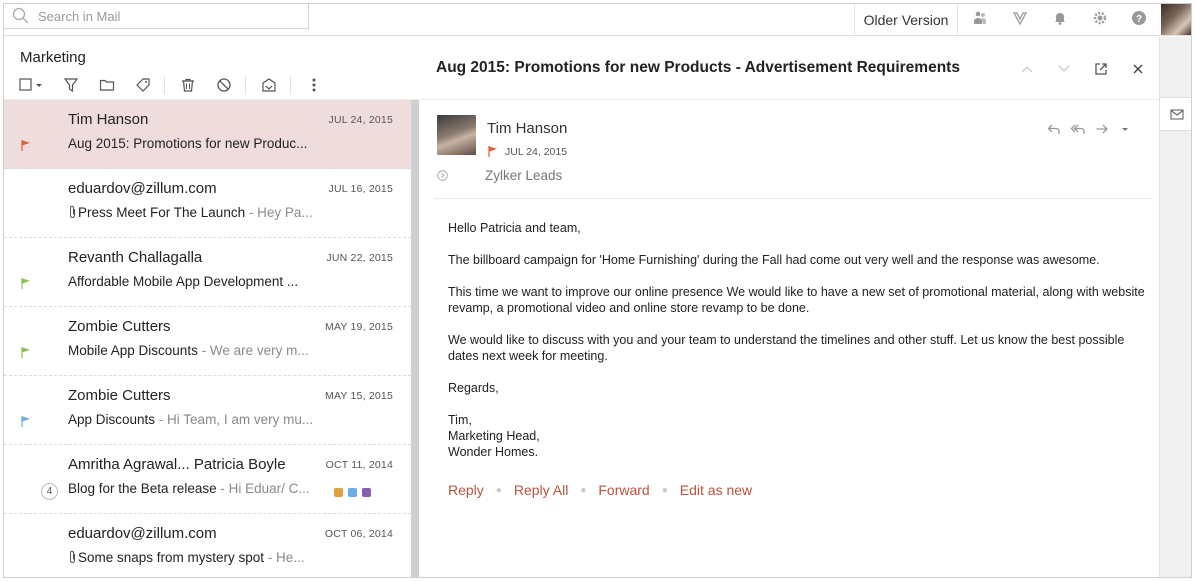 The height and width of the screenshot is (581, 1195). I want to click on previous-message-icon, so click(1027, 69).